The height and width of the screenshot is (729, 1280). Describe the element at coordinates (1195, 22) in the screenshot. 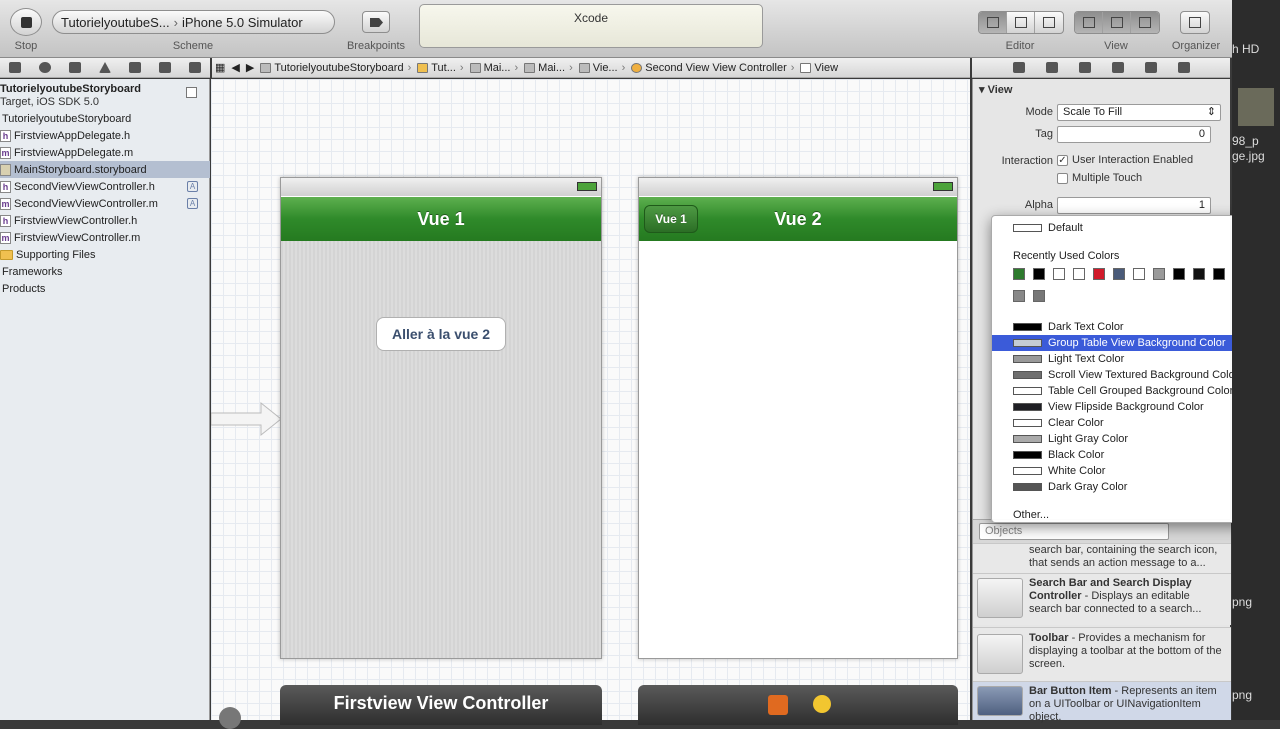

I see `organizer-button` at that location.